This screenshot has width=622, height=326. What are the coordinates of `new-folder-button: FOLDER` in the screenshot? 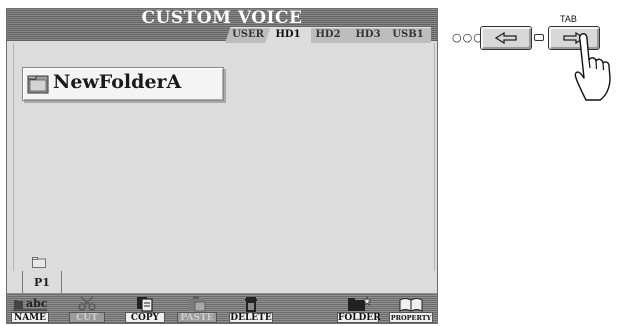 It's located at (359, 309).